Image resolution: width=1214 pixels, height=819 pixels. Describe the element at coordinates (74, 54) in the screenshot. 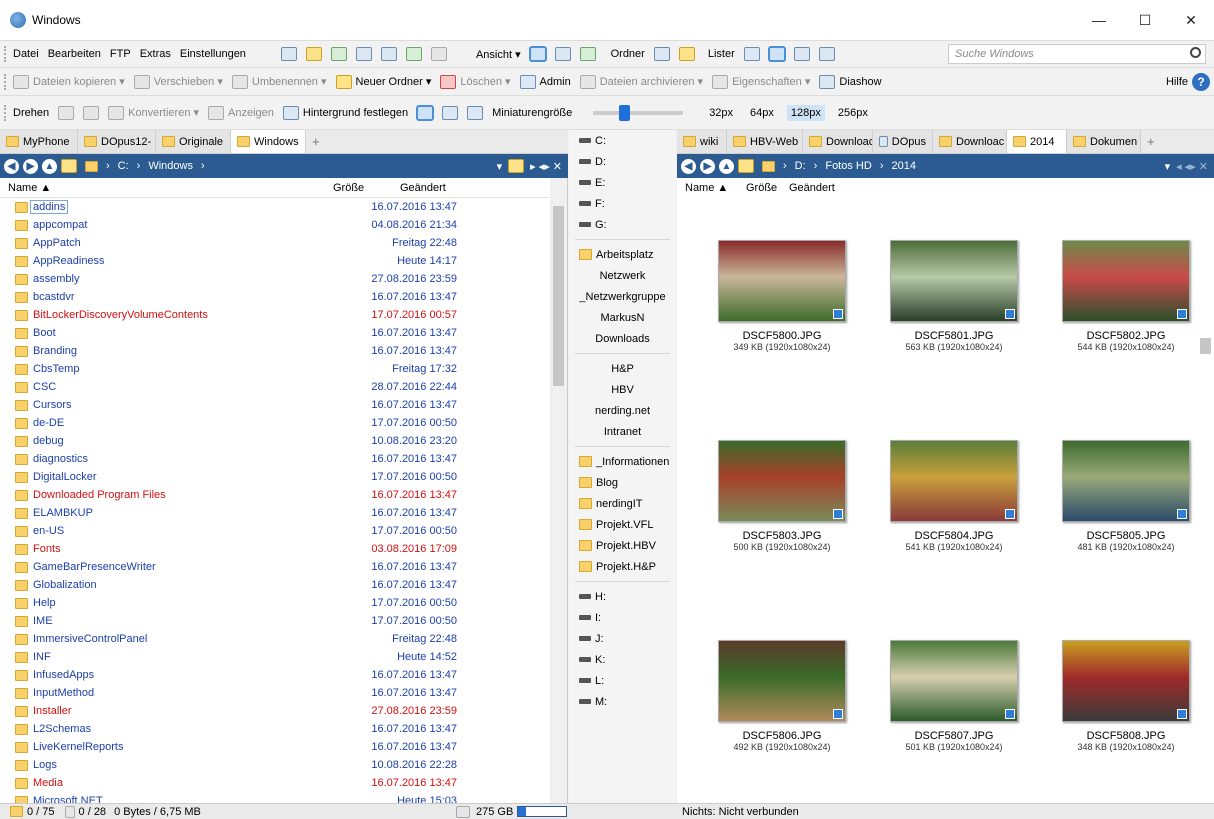

I see `menu-bearbeiten: Bearbeiten` at that location.